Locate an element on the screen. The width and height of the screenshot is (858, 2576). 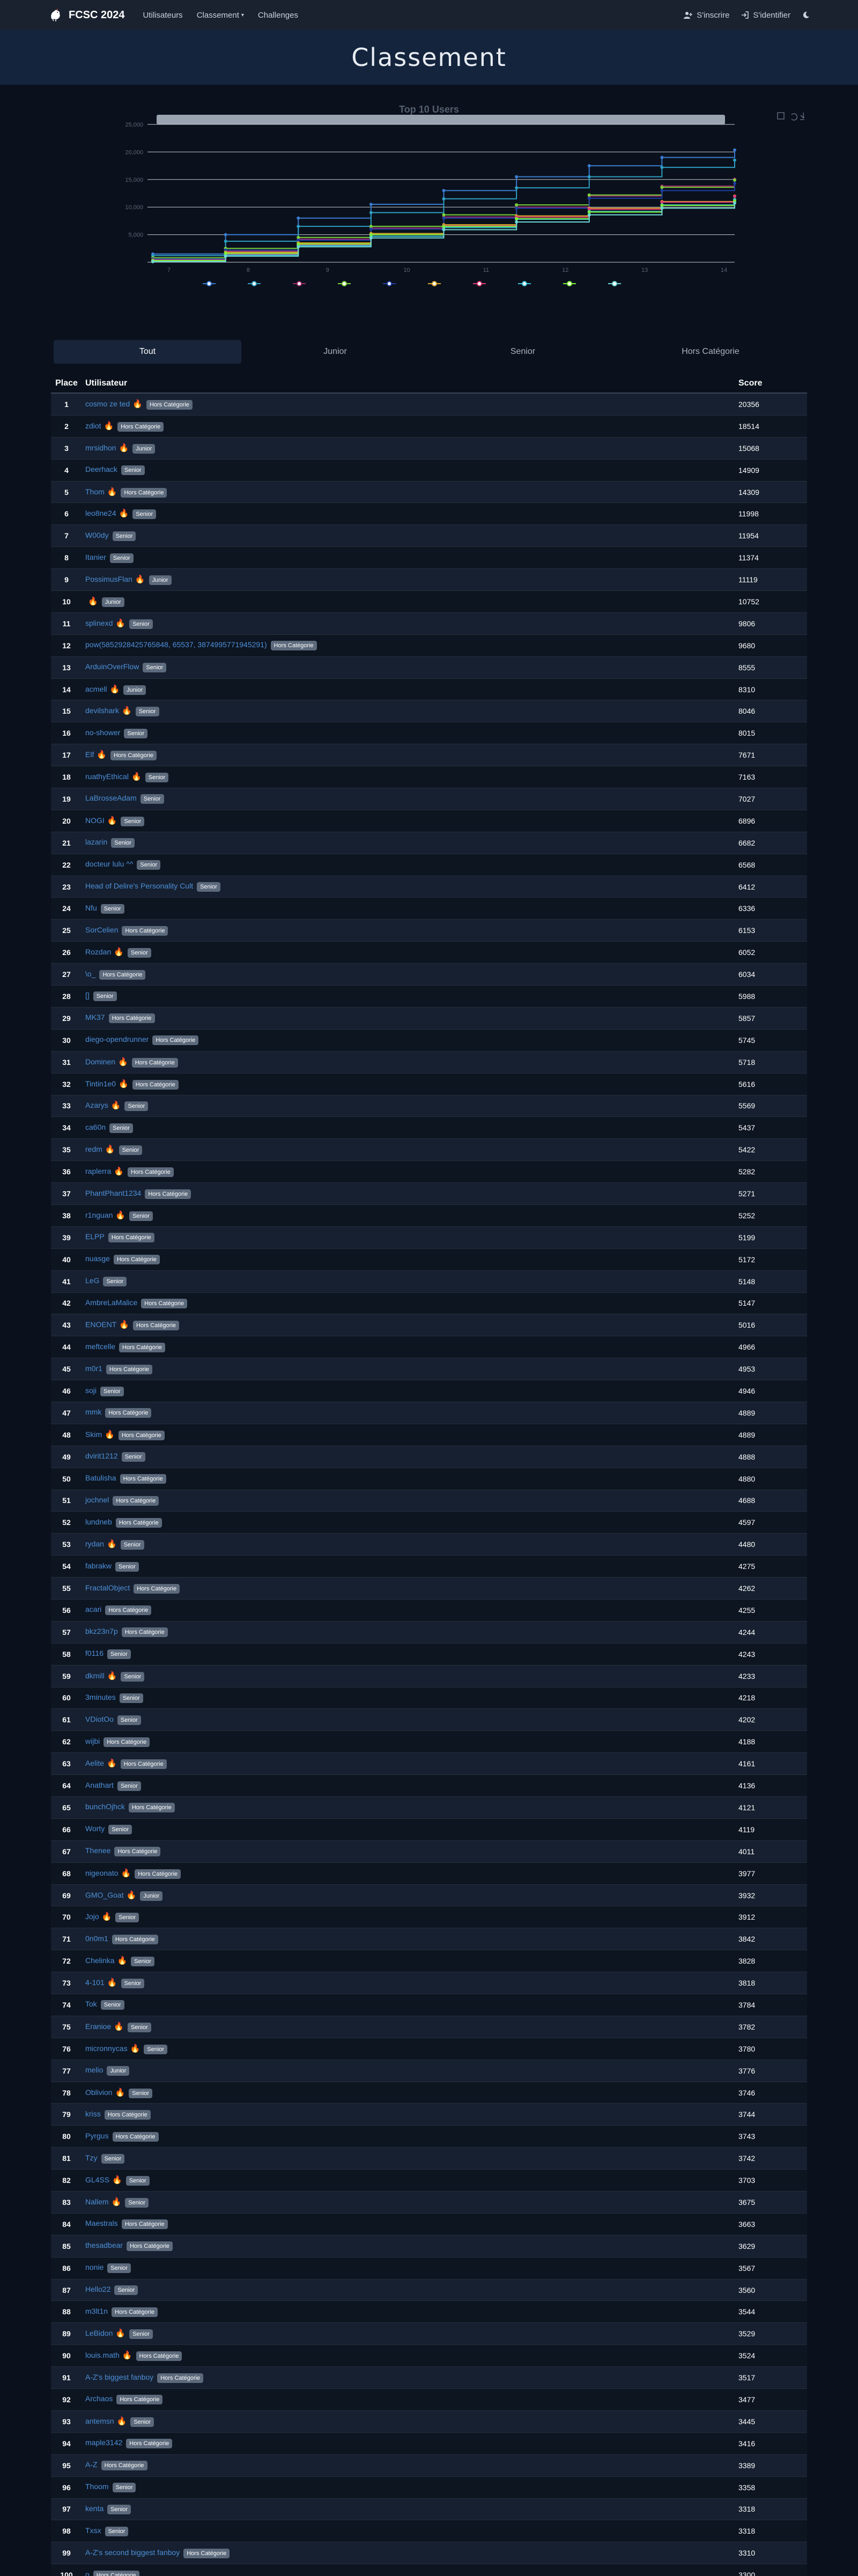
theme-toggle is located at coordinates (806, 15).